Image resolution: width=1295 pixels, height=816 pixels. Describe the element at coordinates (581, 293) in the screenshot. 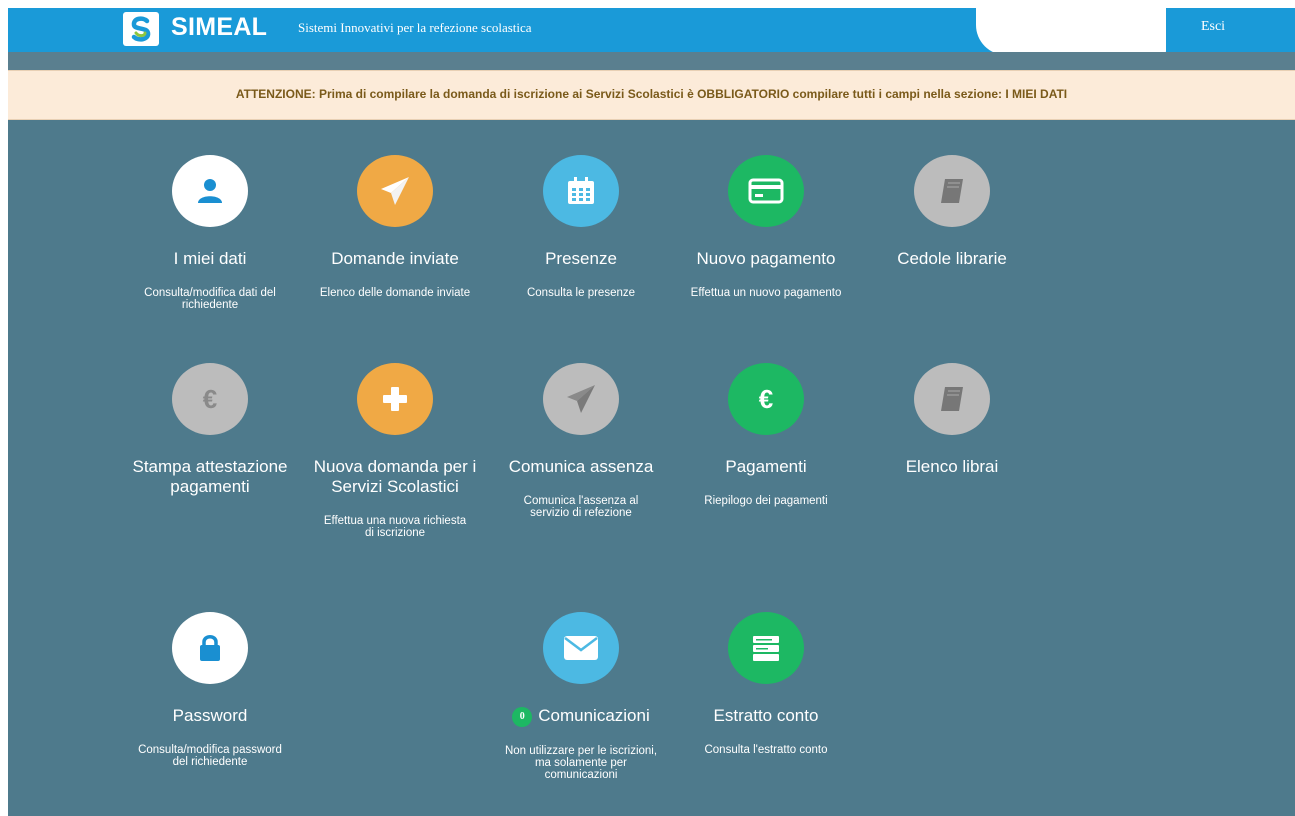

I see `tile-description: Consulta le presenze` at that location.